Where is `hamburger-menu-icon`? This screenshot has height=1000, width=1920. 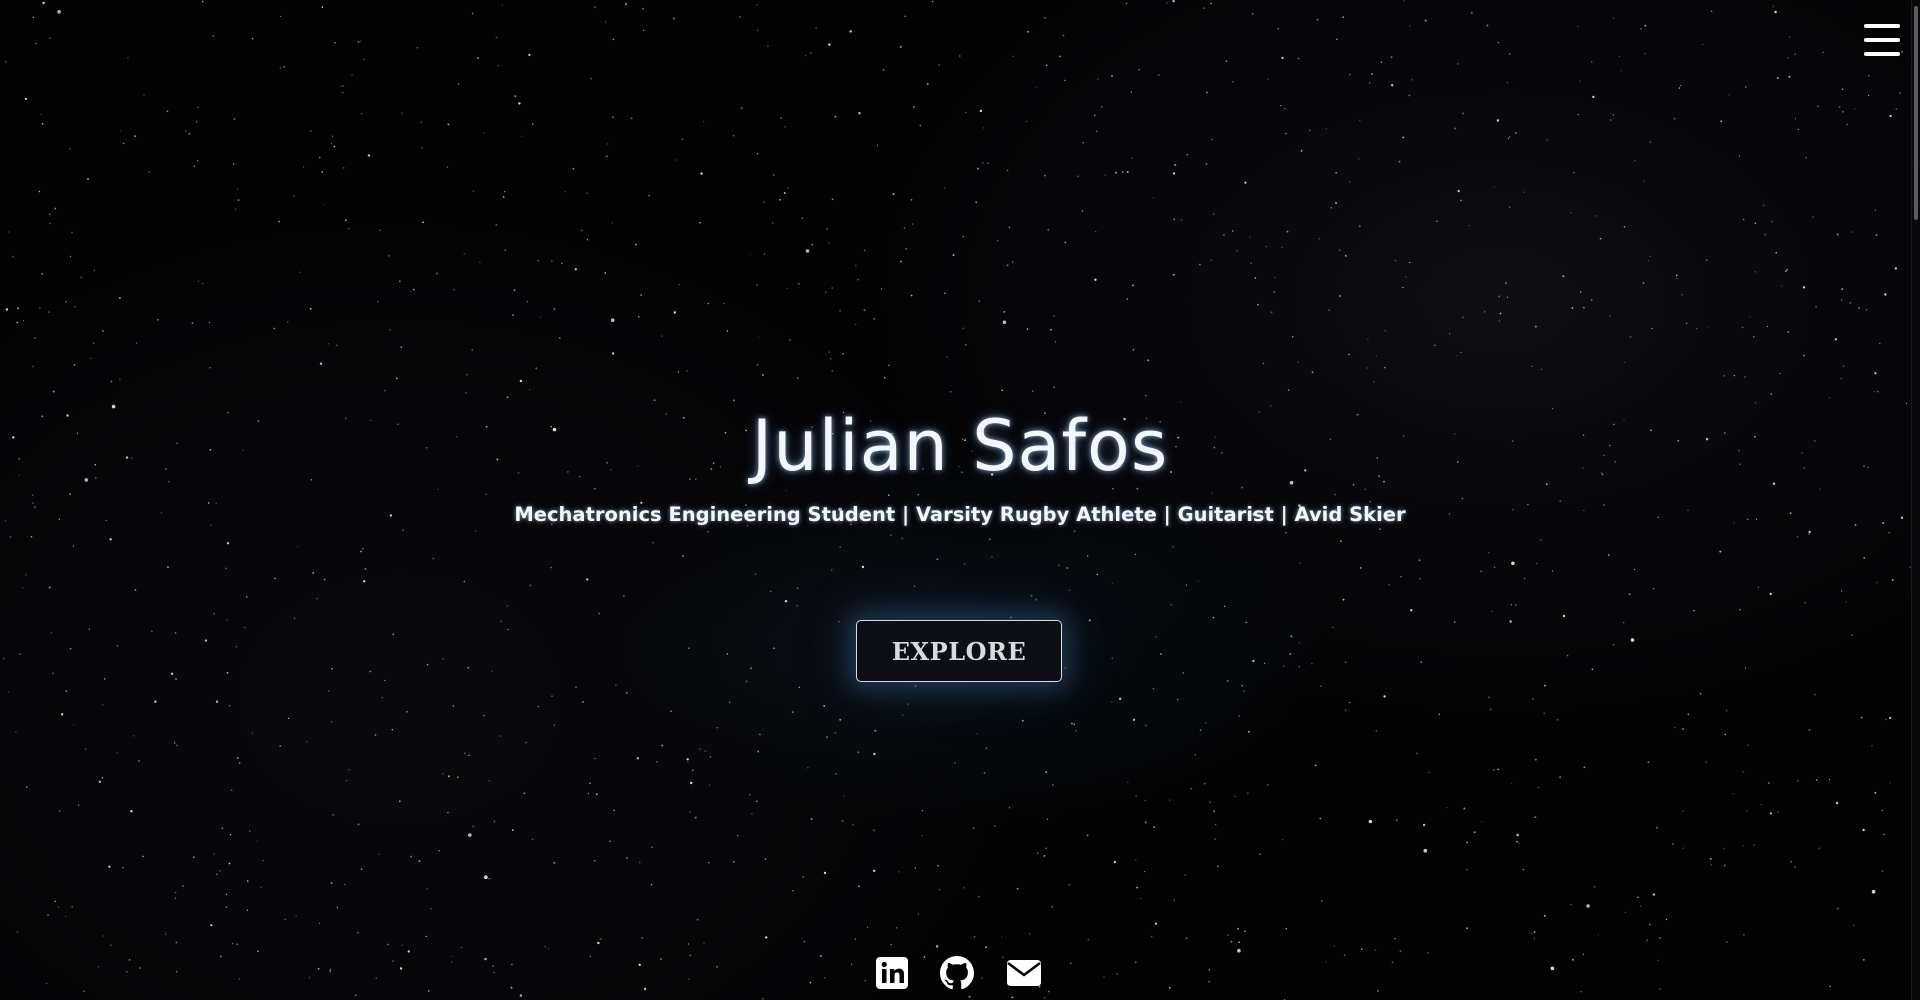
hamburger-menu-icon is located at coordinates (1882, 41).